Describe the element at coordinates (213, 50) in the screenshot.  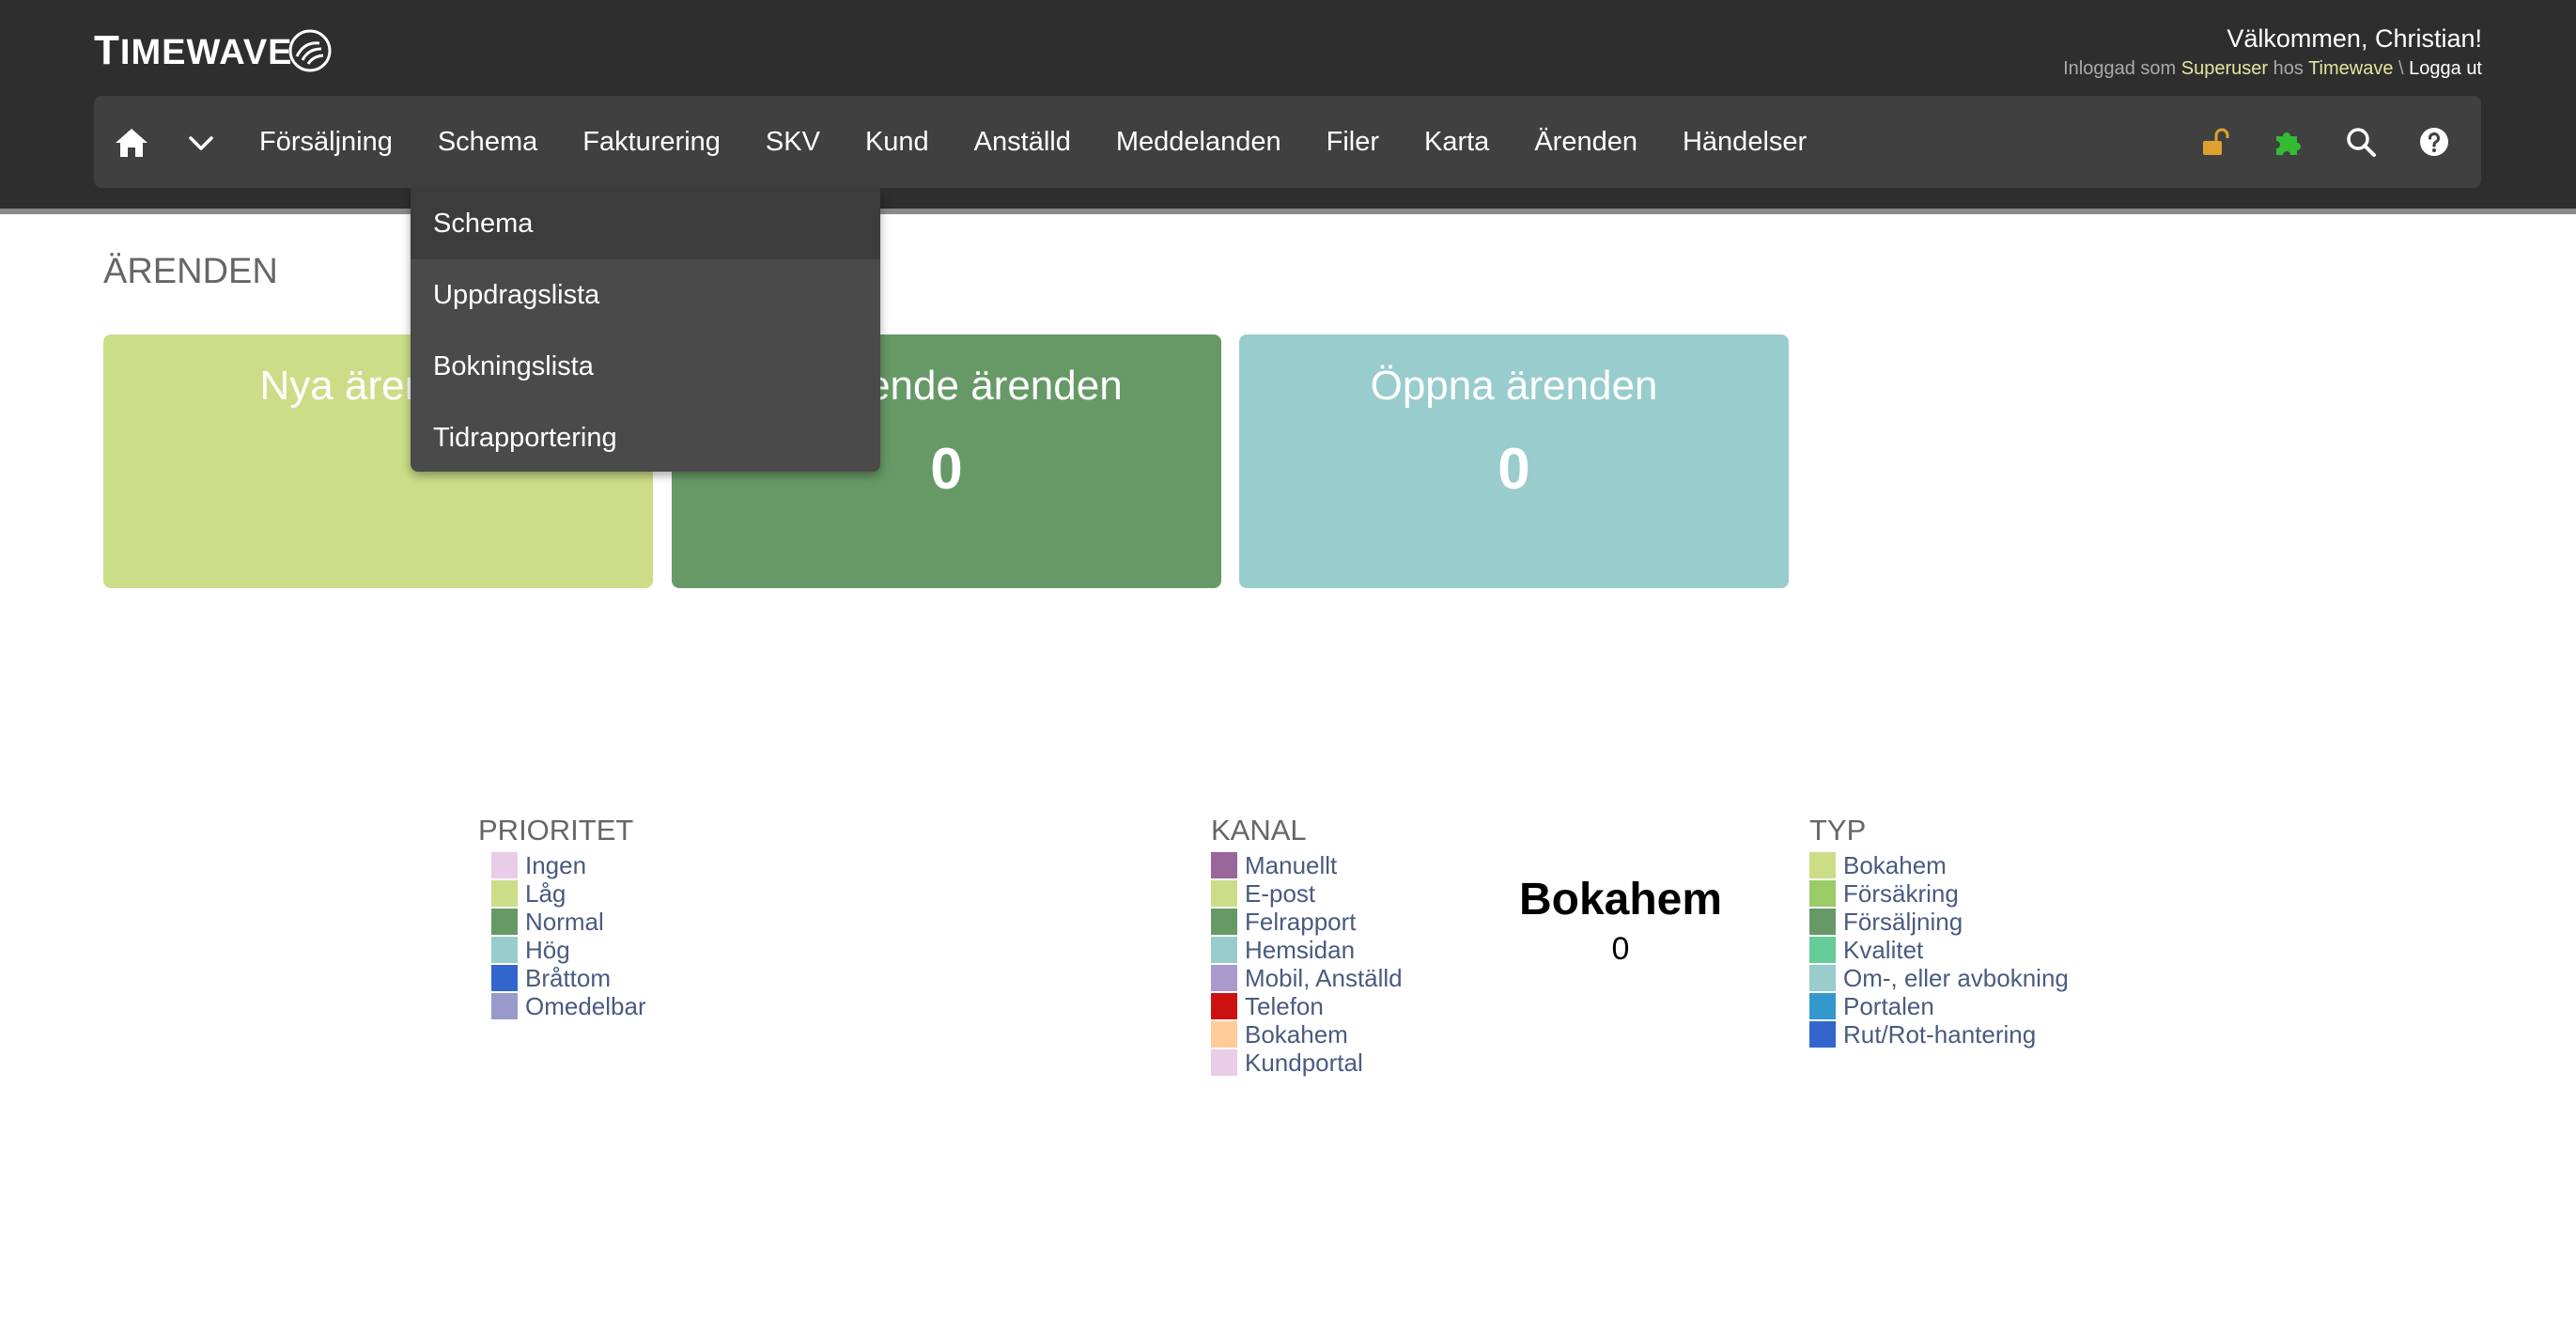
I see `timewave-logo: TIMEWAVE` at that location.